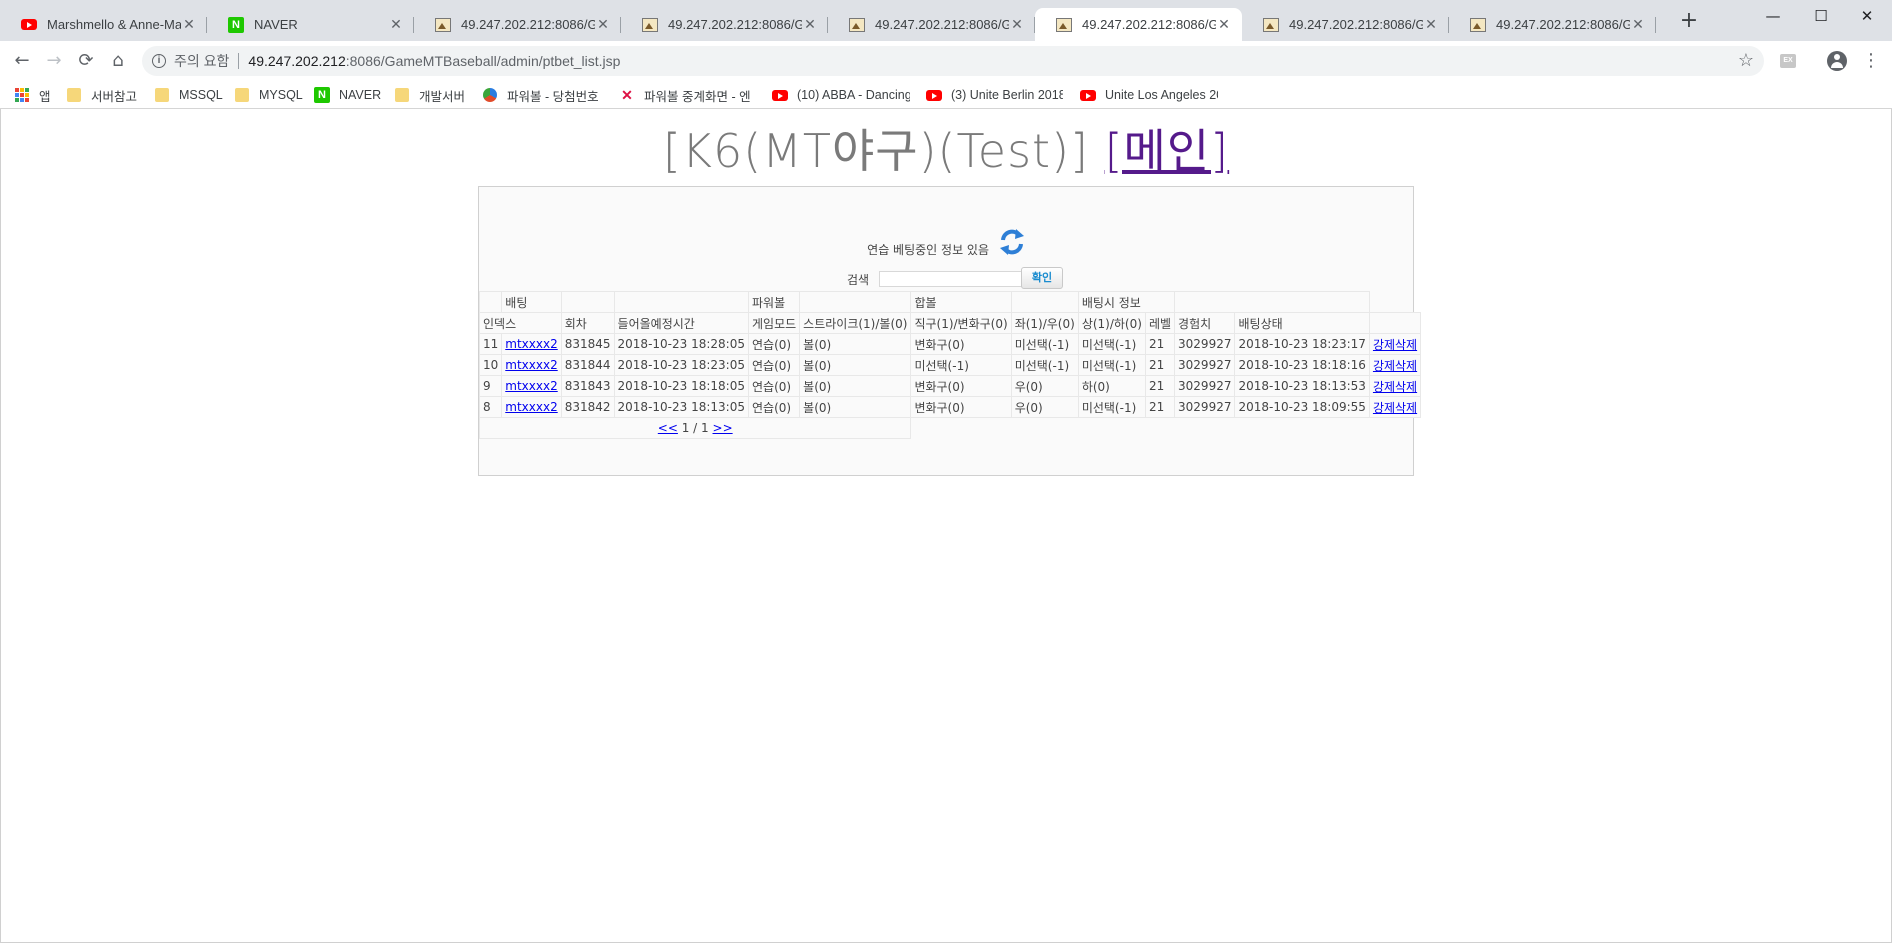 This screenshot has height=943, width=1892. What do you see at coordinates (1821, 16) in the screenshot?
I see `maximize-button: ☐` at bounding box center [1821, 16].